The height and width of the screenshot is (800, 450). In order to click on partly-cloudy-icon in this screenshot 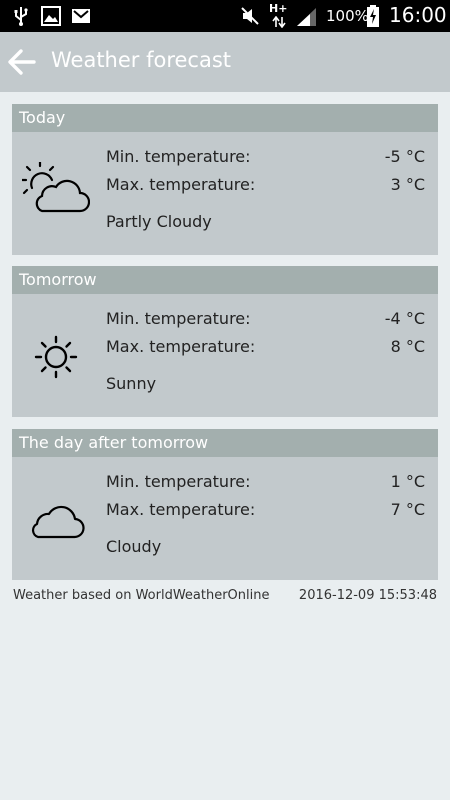, I will do `click(56, 187)`.